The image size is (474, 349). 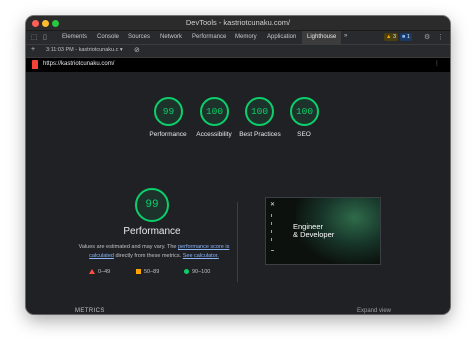 What do you see at coordinates (214, 111) in the screenshot?
I see `score-gauge-accessibility: 100` at bounding box center [214, 111].